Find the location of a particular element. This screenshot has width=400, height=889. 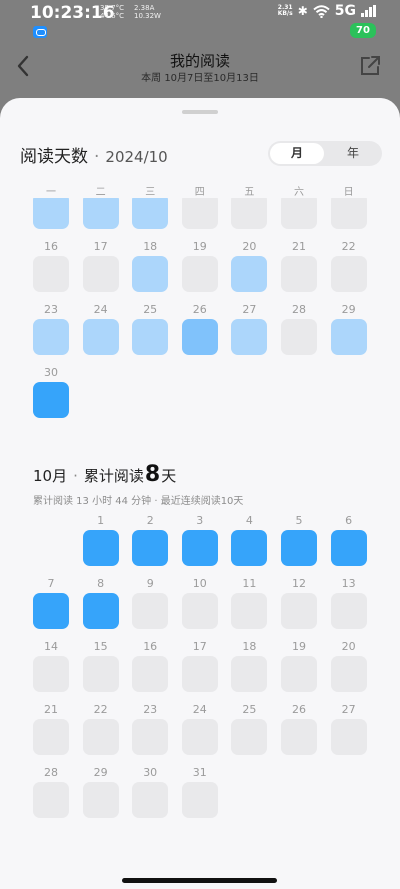

calendar-day: 7 is located at coordinates (51, 603).